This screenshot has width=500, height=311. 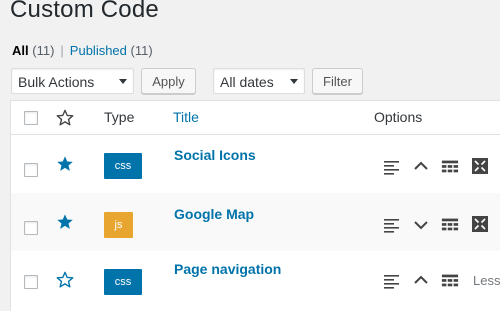 I want to click on filter-published-link: Published (11), so click(x=111, y=50).